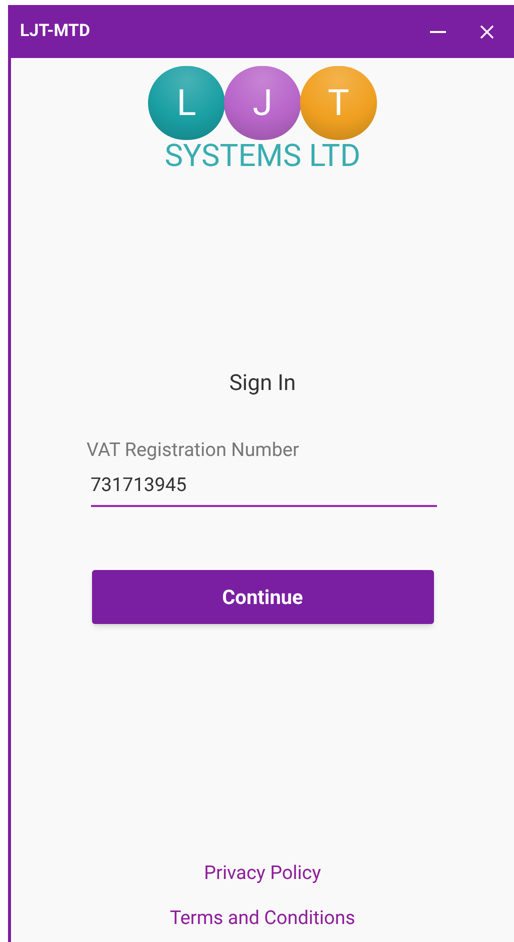 Image resolution: width=514 pixels, height=942 pixels. What do you see at coordinates (262, 384) in the screenshot?
I see `sign-in-heading: Sign In` at bounding box center [262, 384].